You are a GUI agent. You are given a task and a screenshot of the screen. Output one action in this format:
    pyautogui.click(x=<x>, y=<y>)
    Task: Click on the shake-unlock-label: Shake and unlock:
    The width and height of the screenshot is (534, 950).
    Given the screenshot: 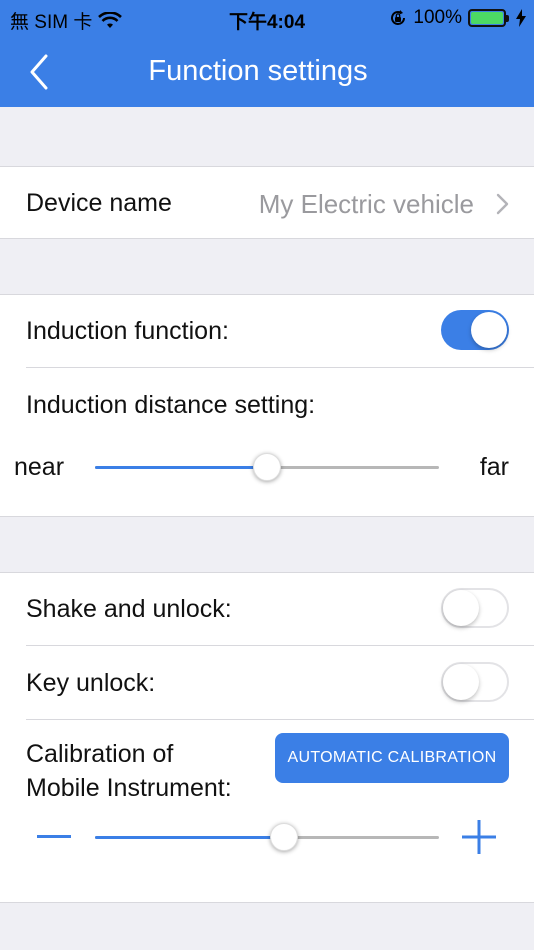 What is the action you would take?
    pyautogui.click(x=129, y=609)
    